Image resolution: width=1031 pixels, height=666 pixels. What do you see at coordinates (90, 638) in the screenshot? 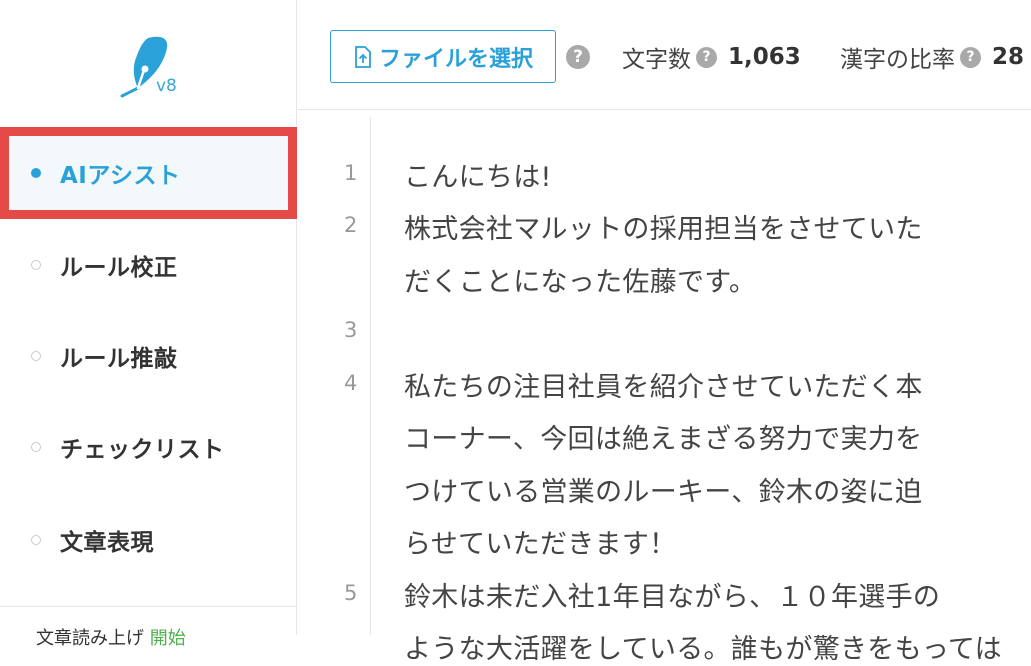
I see `read-aloud-label: 文章読み上げ` at bounding box center [90, 638].